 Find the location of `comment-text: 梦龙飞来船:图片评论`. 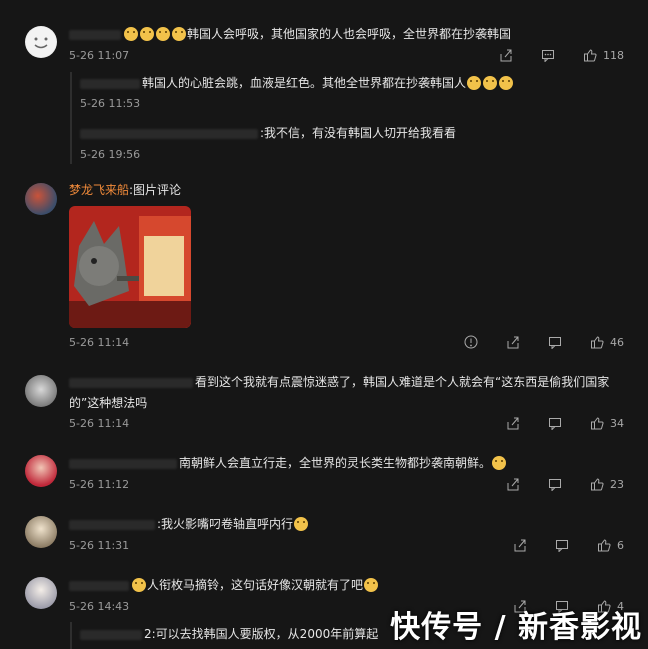

comment-text: 梦龙飞来船:图片评论 is located at coordinates (125, 190).